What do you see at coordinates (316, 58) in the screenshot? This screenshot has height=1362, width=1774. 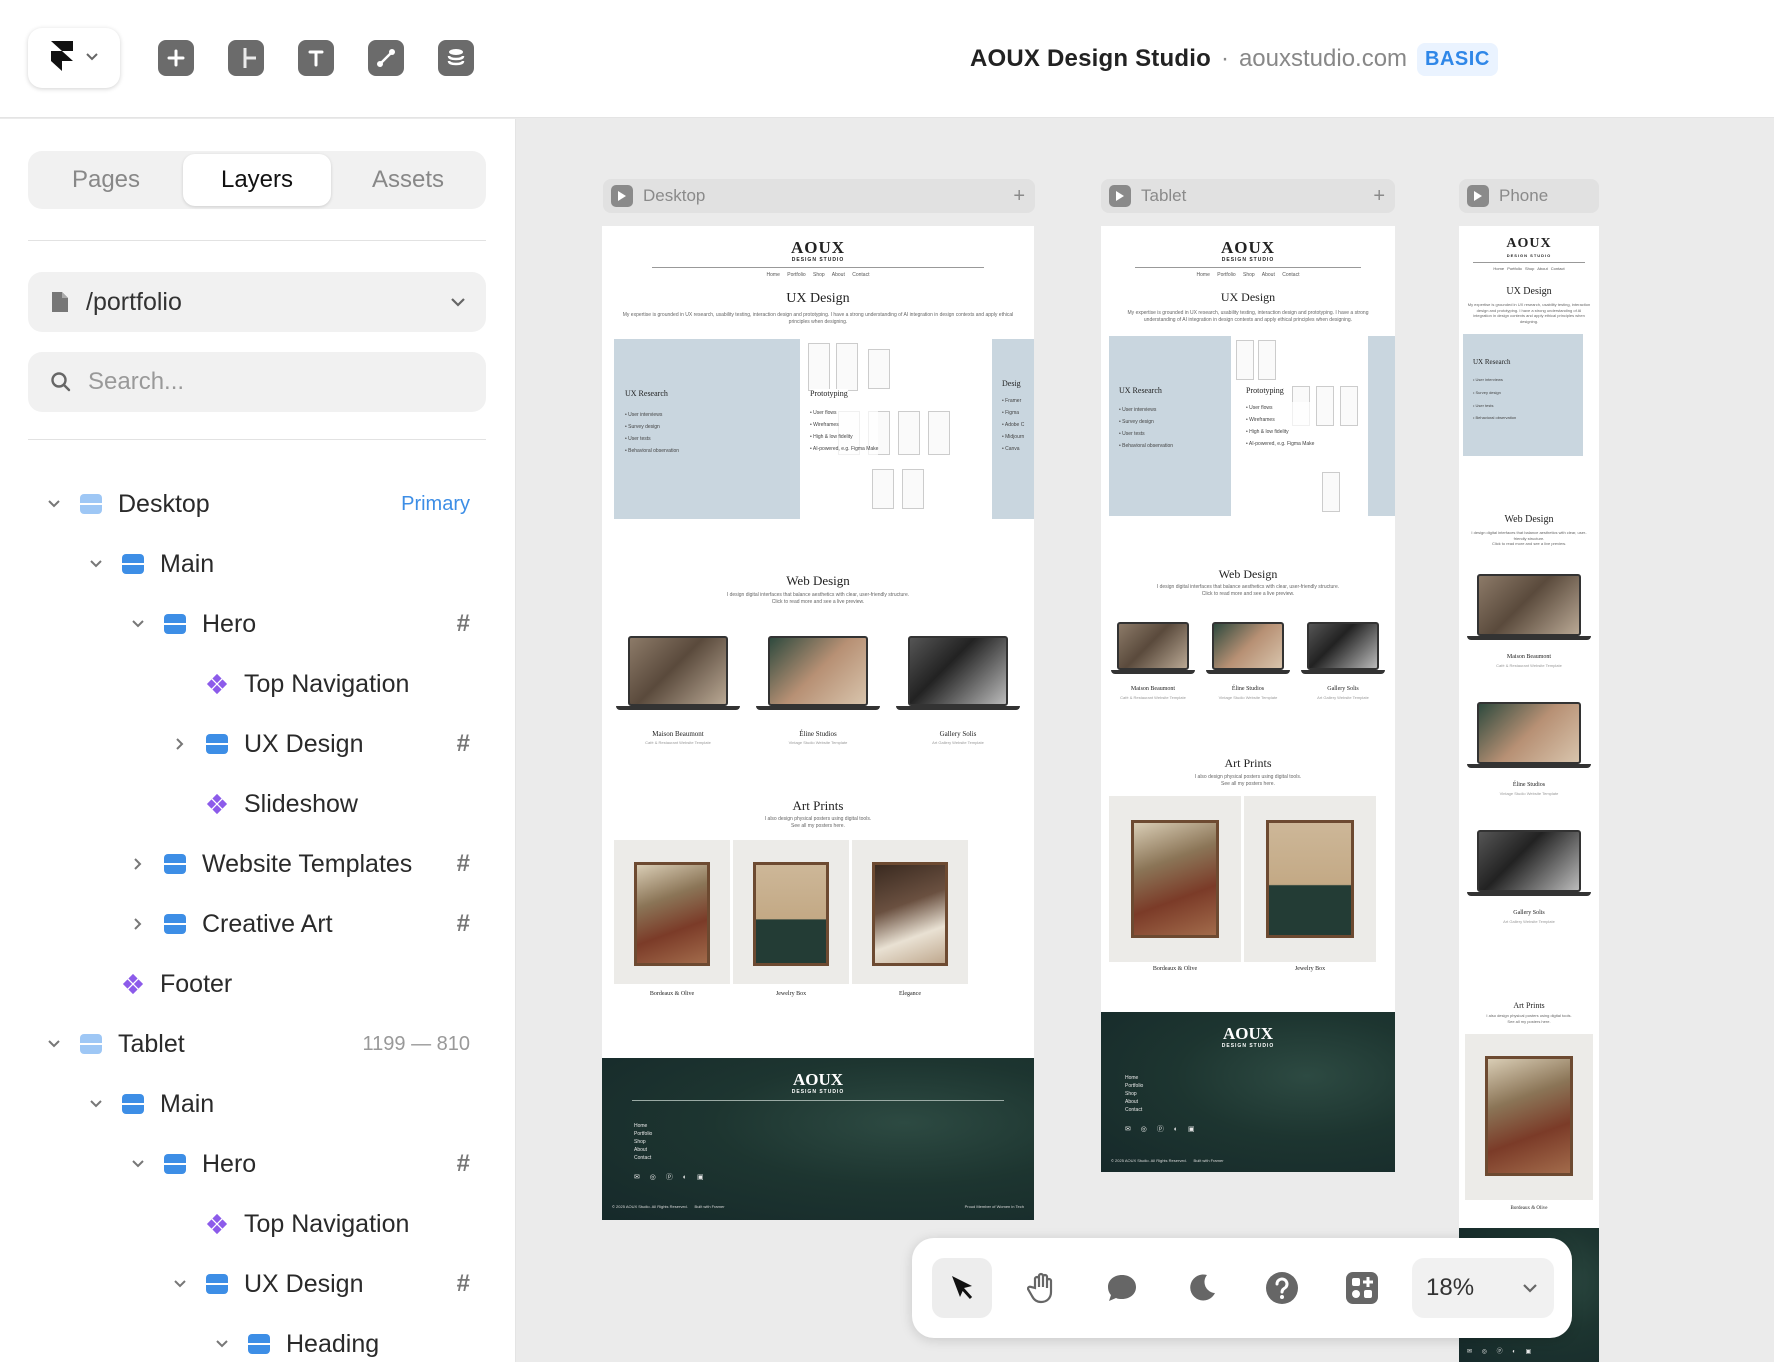 I see `text-icon` at bounding box center [316, 58].